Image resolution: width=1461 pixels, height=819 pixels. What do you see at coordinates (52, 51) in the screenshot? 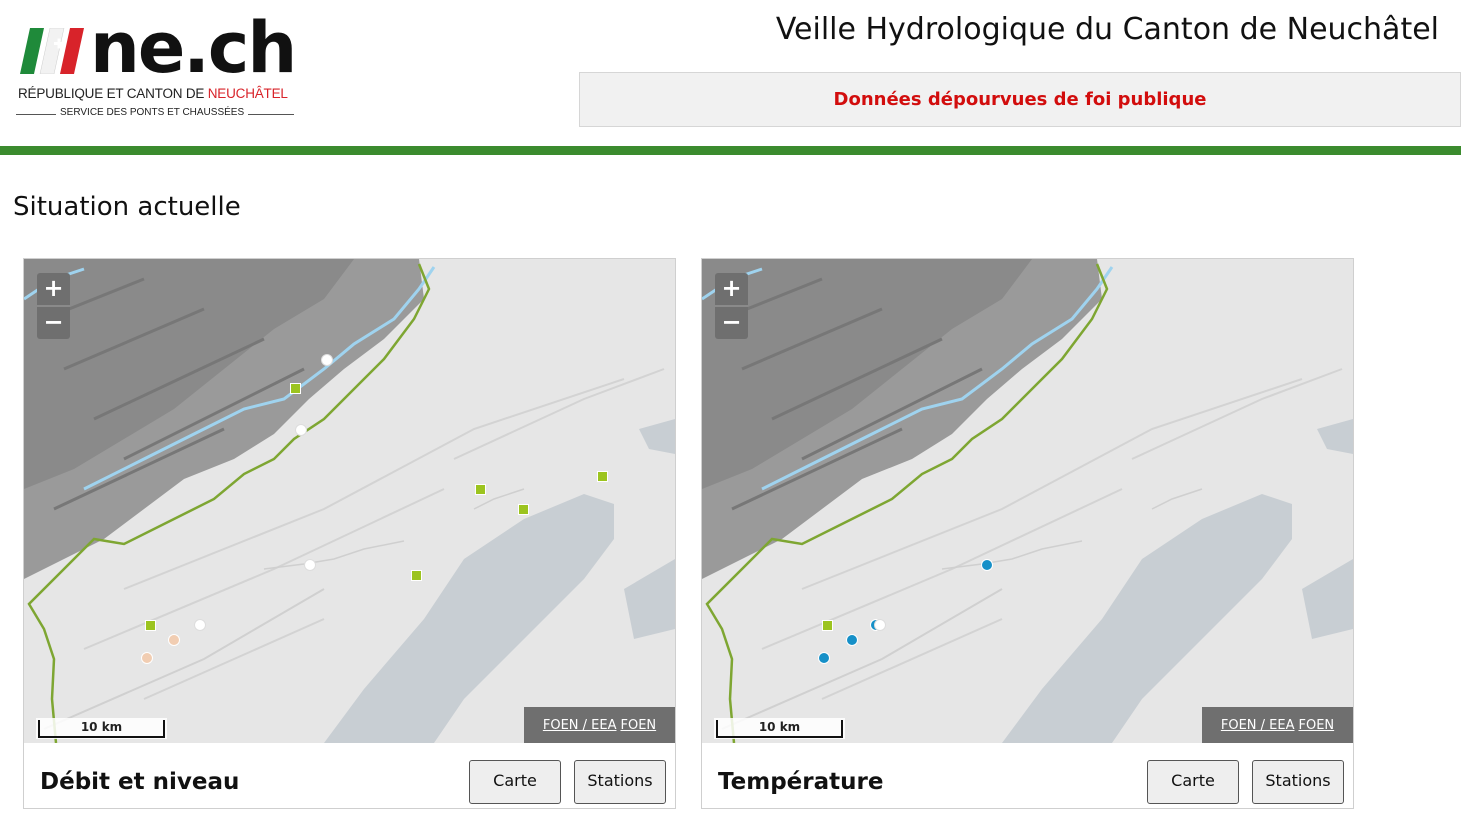
I see `flag-stripes-icon` at bounding box center [52, 51].